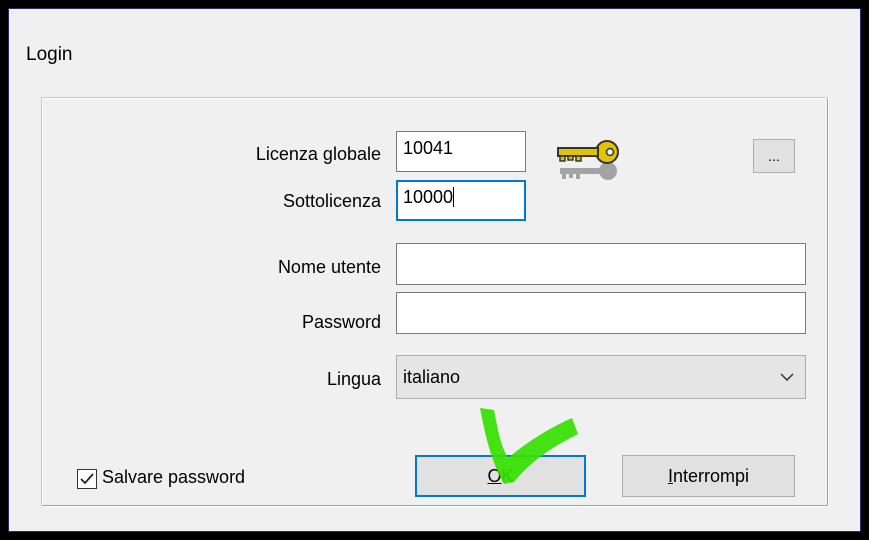 The image size is (869, 540). I want to click on save-password-checkbox, so click(87, 479).